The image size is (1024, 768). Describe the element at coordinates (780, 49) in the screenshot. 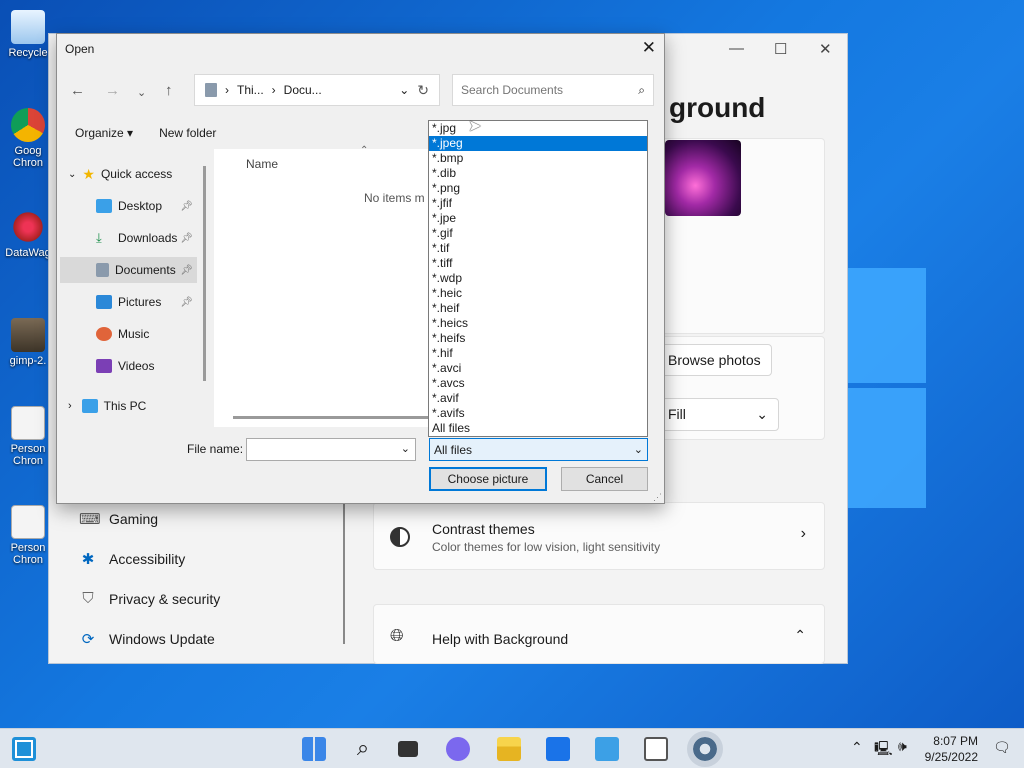

I see `maximize-icon: ☐` at that location.